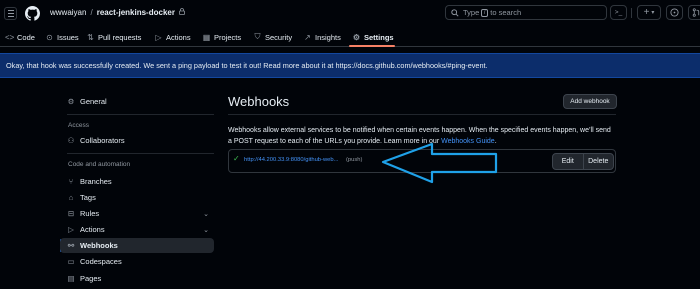  I want to click on search-suffix: to search, so click(506, 12).